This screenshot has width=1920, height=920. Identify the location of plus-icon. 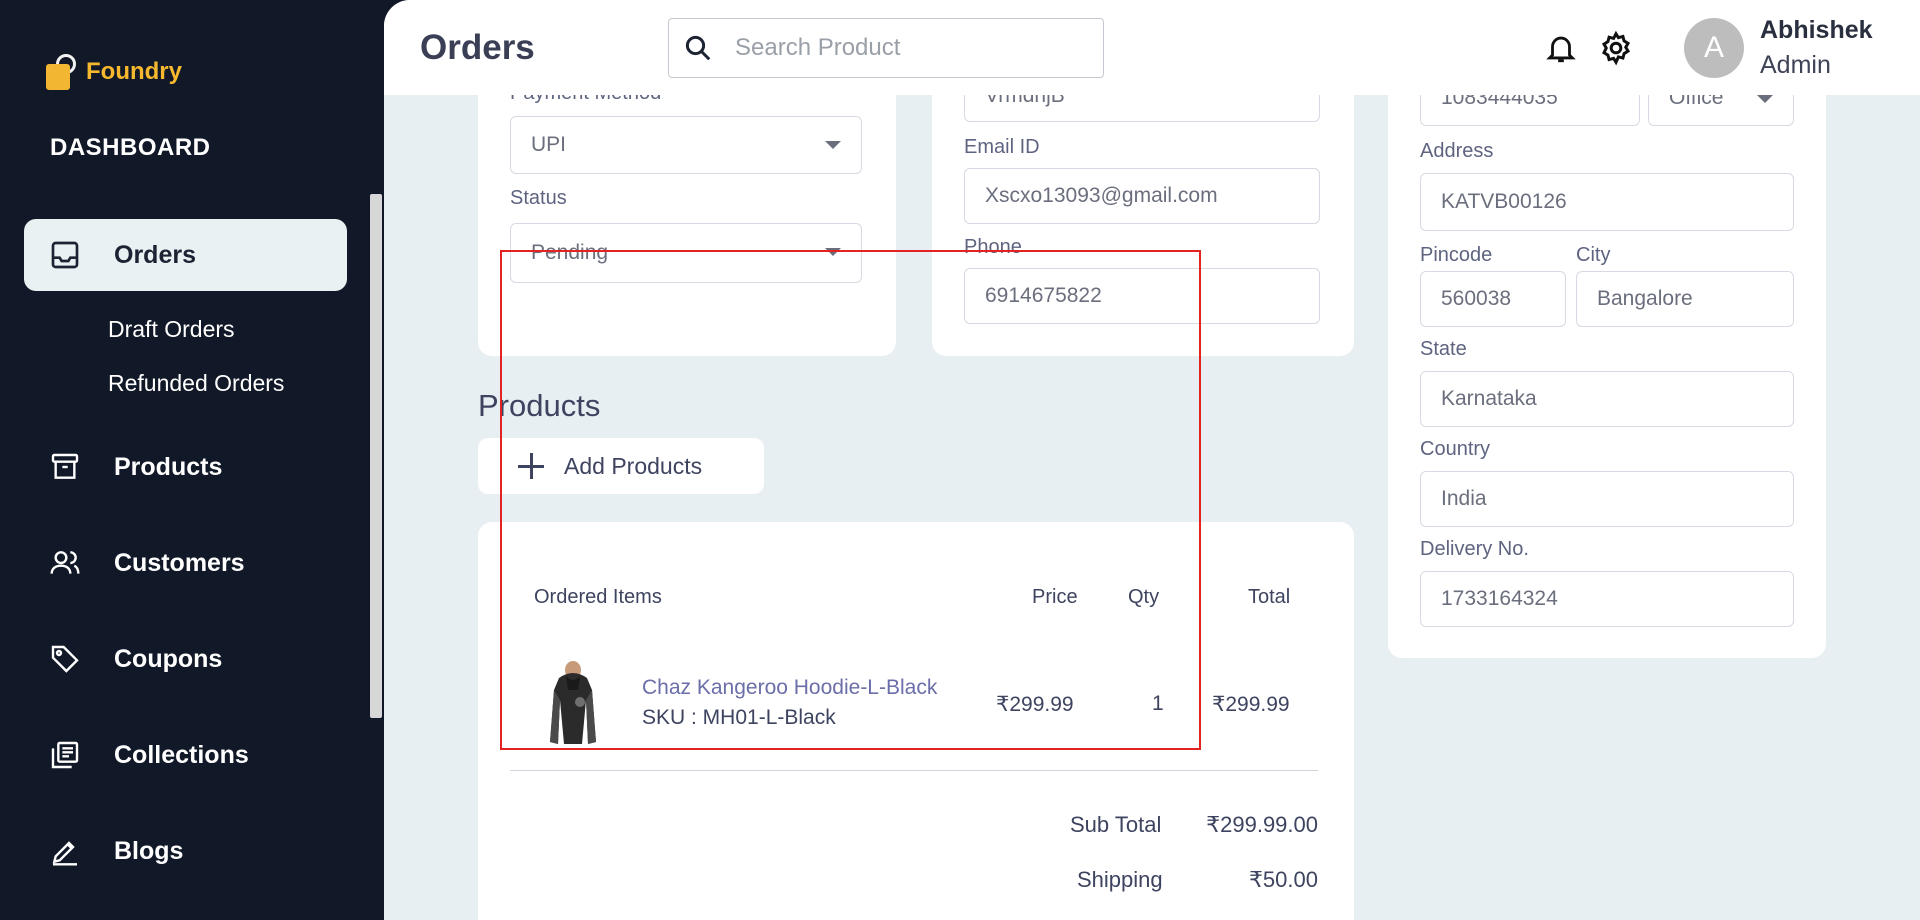
(531, 466).